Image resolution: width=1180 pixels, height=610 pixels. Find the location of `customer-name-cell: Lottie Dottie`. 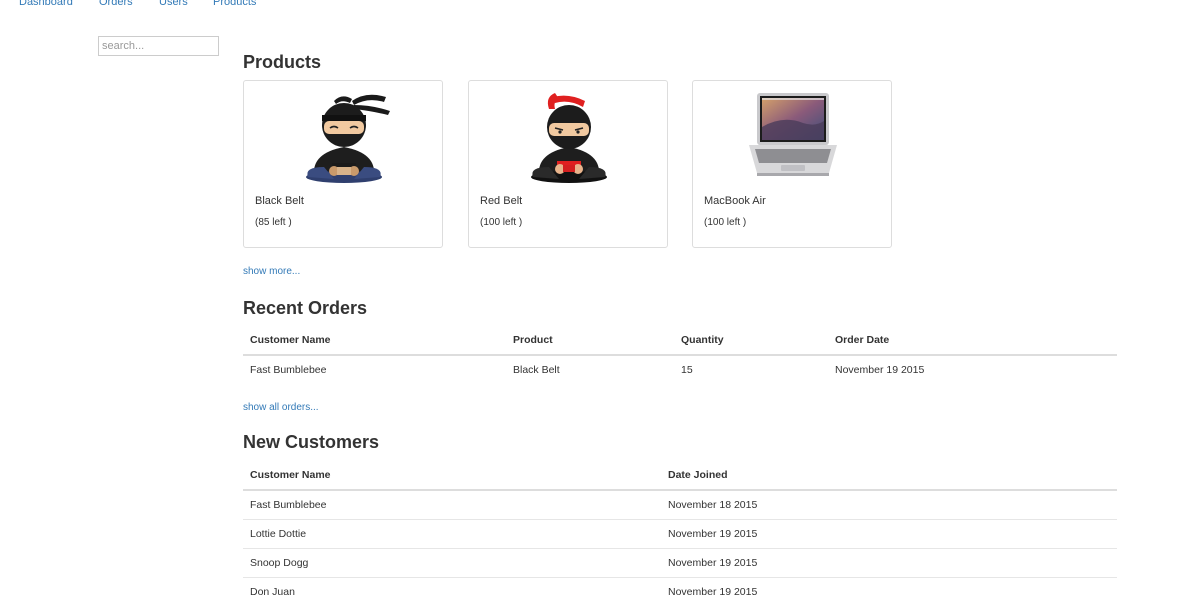

customer-name-cell: Lottie Dottie is located at coordinates (452, 534).